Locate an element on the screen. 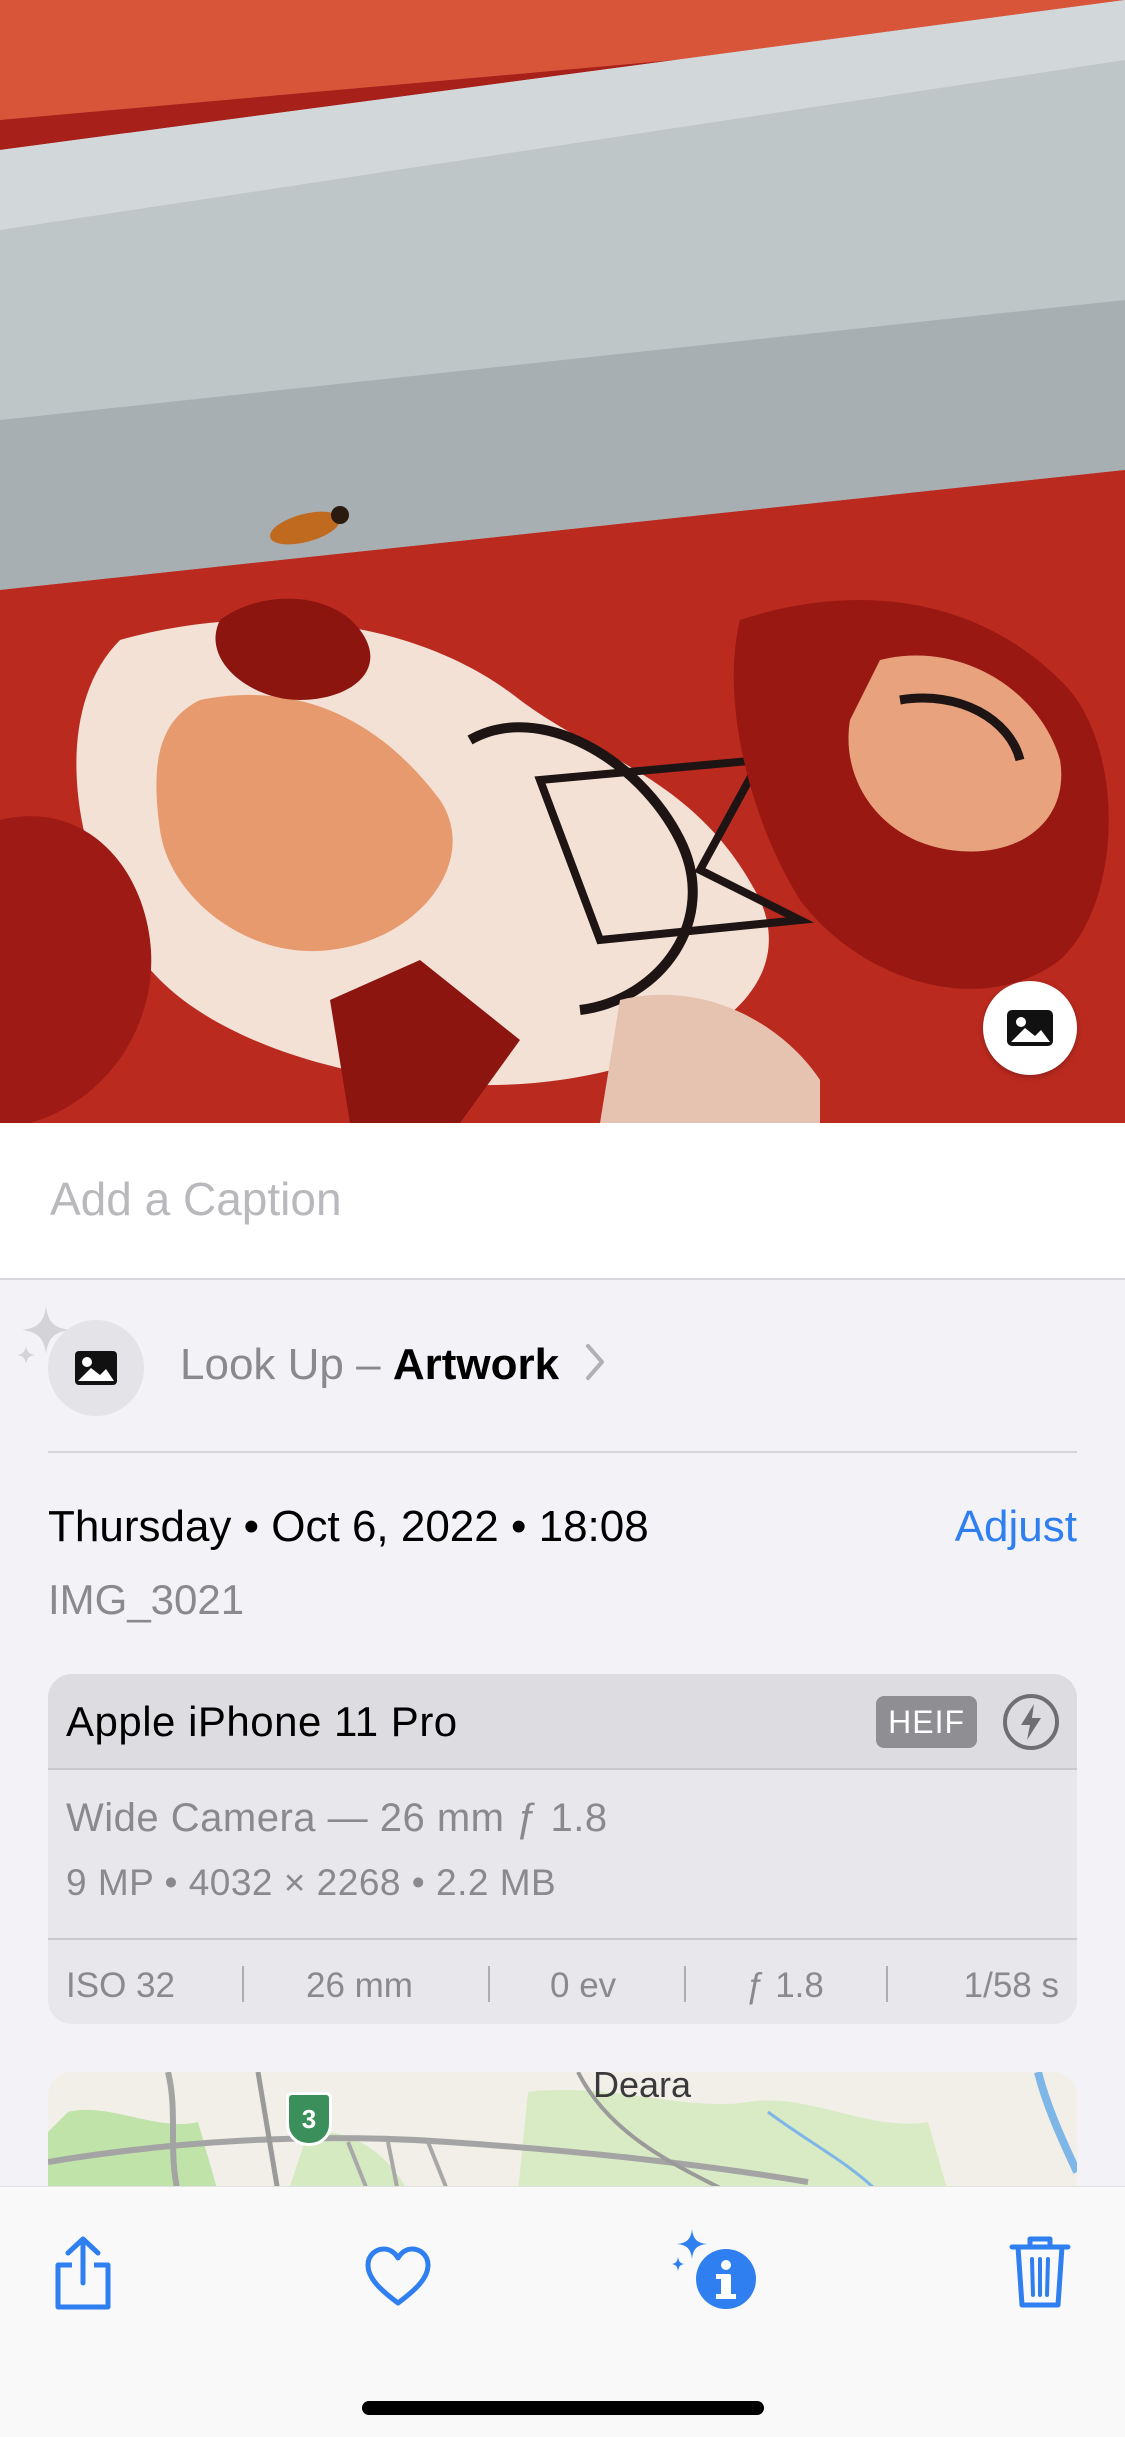 This screenshot has width=1125, height=2437. exif-row: ISO 32 26 mm 0 ev ƒ 1.8 1/58 s is located at coordinates (562, 1981).